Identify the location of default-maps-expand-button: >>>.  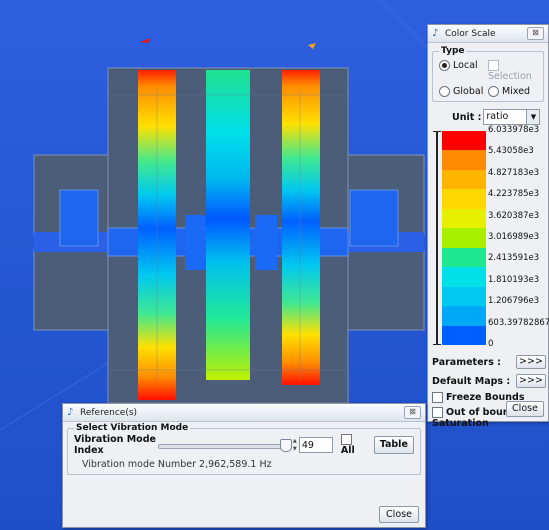
(531, 381).